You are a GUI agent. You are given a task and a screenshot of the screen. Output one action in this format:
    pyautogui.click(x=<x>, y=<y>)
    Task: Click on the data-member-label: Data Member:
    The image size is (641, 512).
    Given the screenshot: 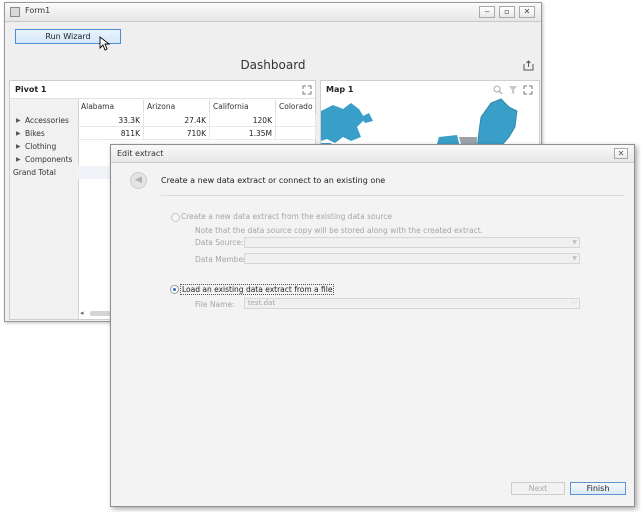 What is the action you would take?
    pyautogui.click(x=222, y=259)
    